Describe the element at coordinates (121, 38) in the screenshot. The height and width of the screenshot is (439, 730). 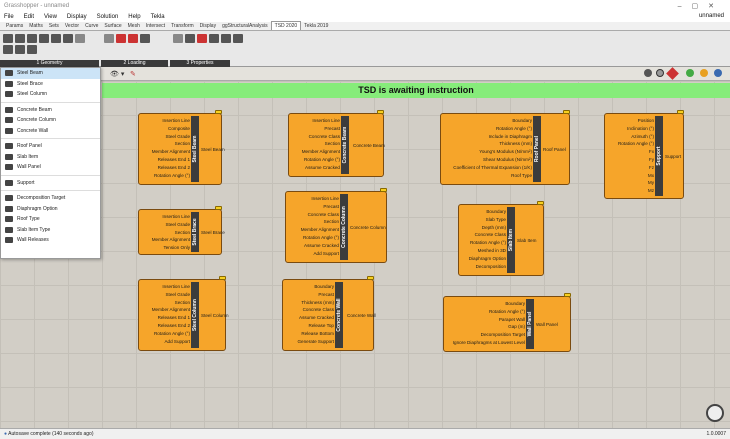
I see `point-load-icon` at that location.